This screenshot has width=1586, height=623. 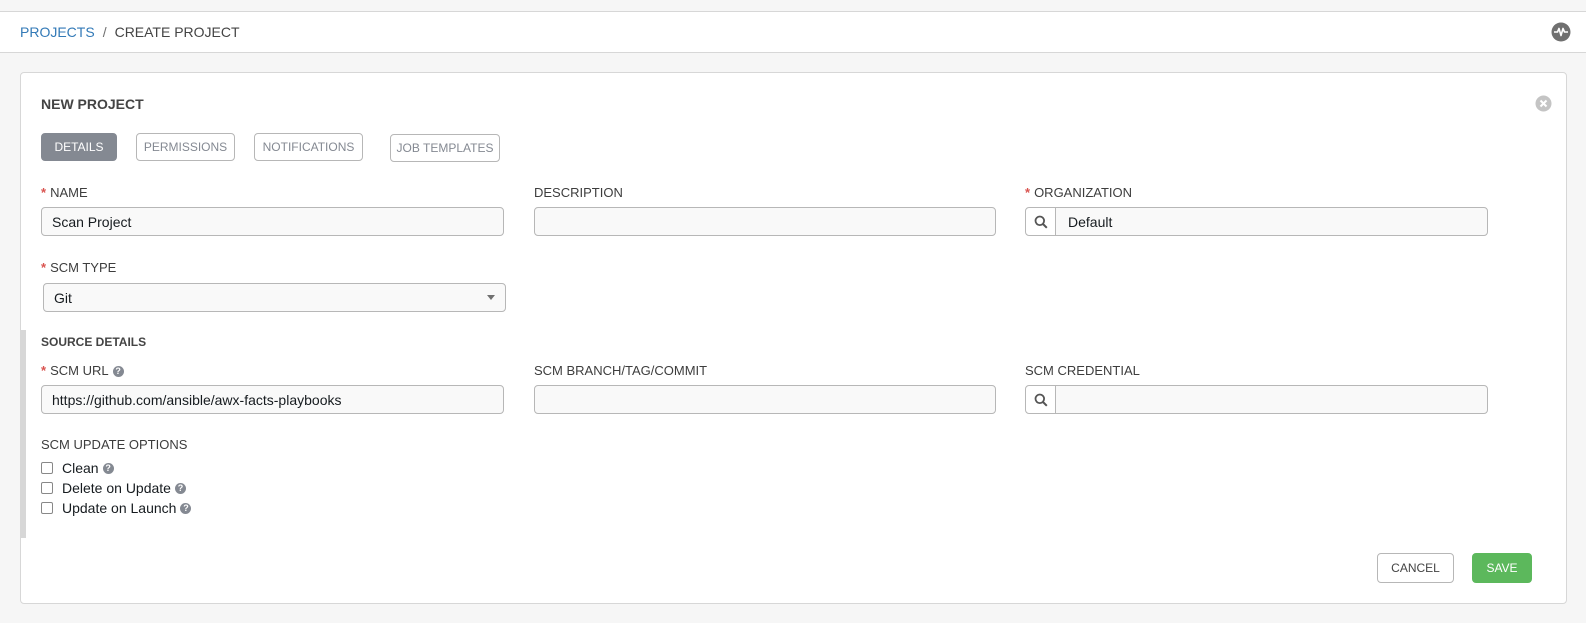 I want to click on tab-notifications: NOTIFICATIONS, so click(x=308, y=147).